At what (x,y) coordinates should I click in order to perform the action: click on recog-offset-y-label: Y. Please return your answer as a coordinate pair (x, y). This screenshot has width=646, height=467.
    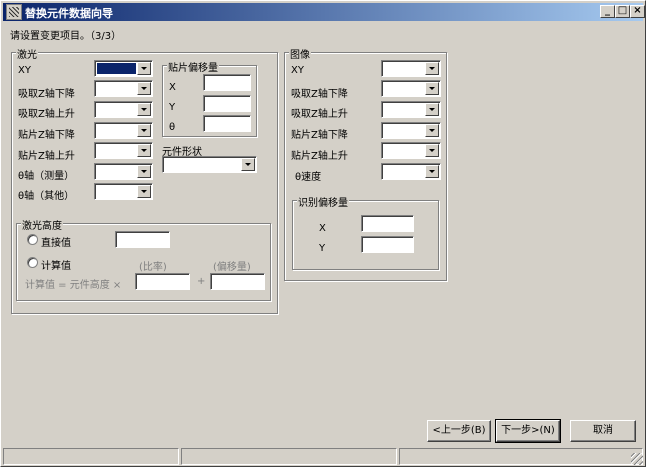
    Looking at the image, I should click on (322, 248).